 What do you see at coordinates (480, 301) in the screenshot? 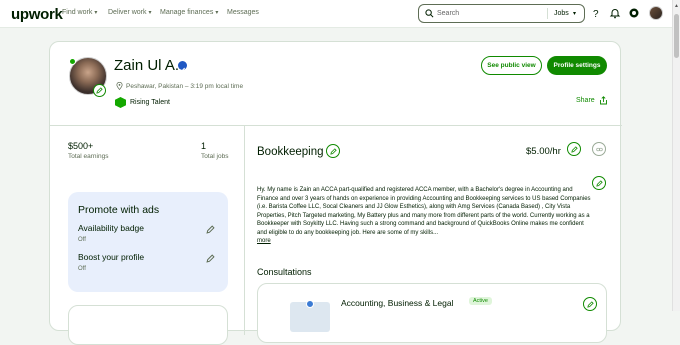
I see `status-badge: Active` at bounding box center [480, 301].